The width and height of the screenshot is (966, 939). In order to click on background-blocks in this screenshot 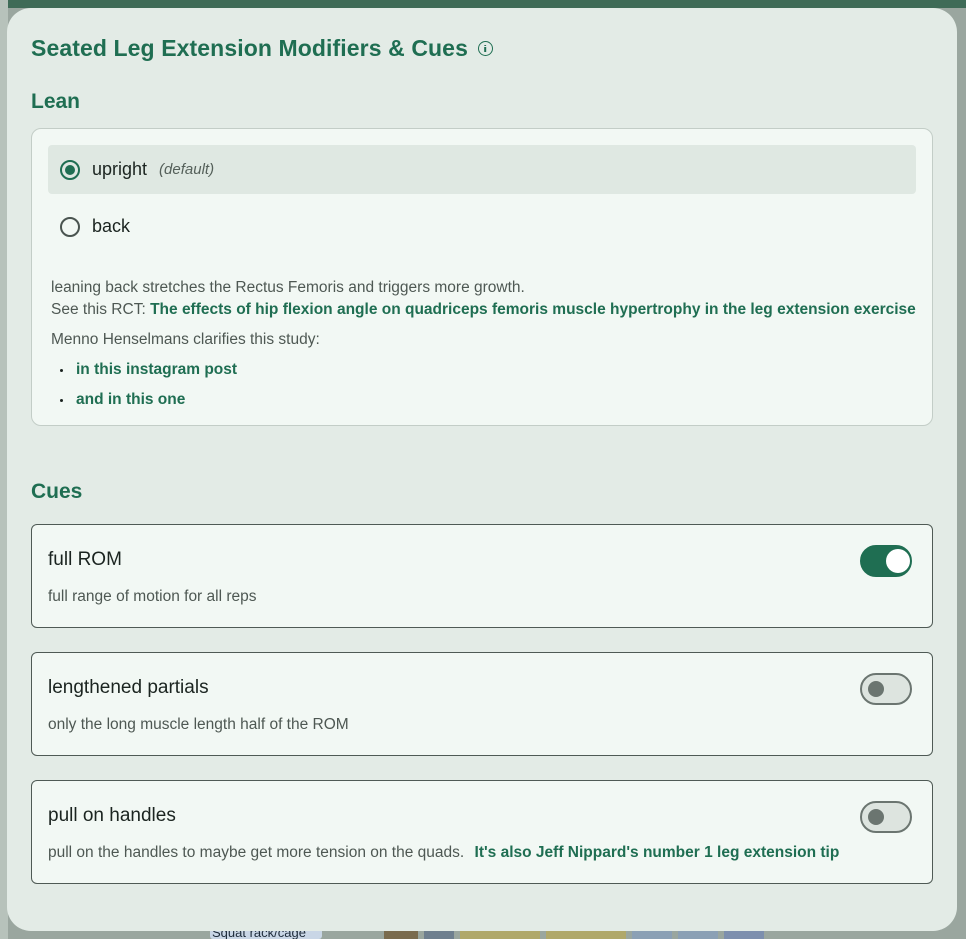, I will do `click(664, 934)`.